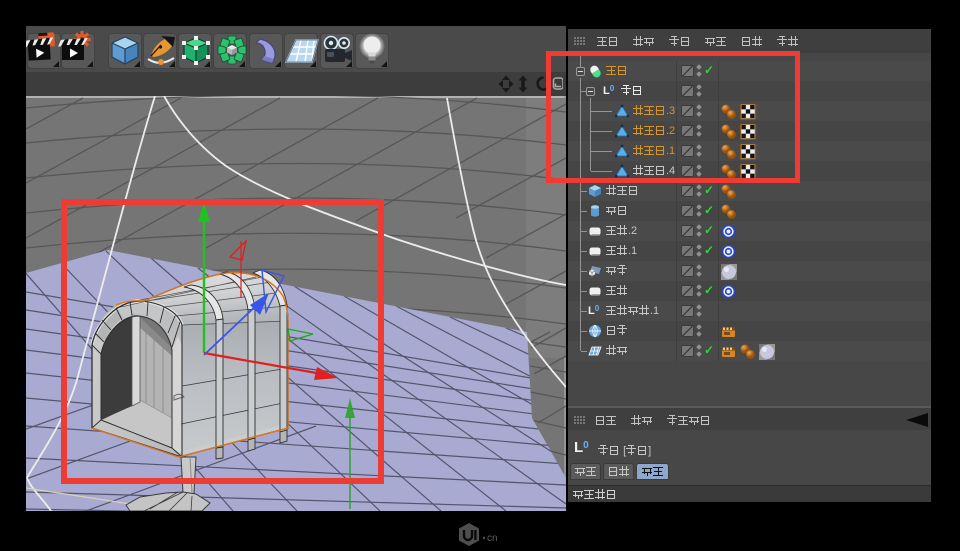 The image size is (960, 551). I want to click on svg-text: cn, so click(492, 538).